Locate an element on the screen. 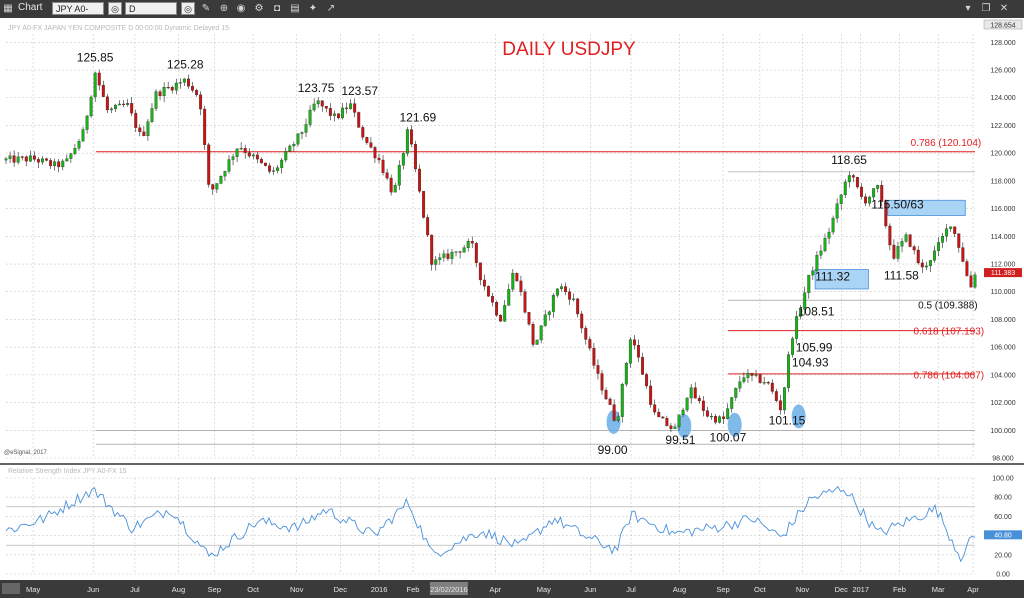 The image size is (1024, 598). price-annotation: 125.28 is located at coordinates (185, 65).